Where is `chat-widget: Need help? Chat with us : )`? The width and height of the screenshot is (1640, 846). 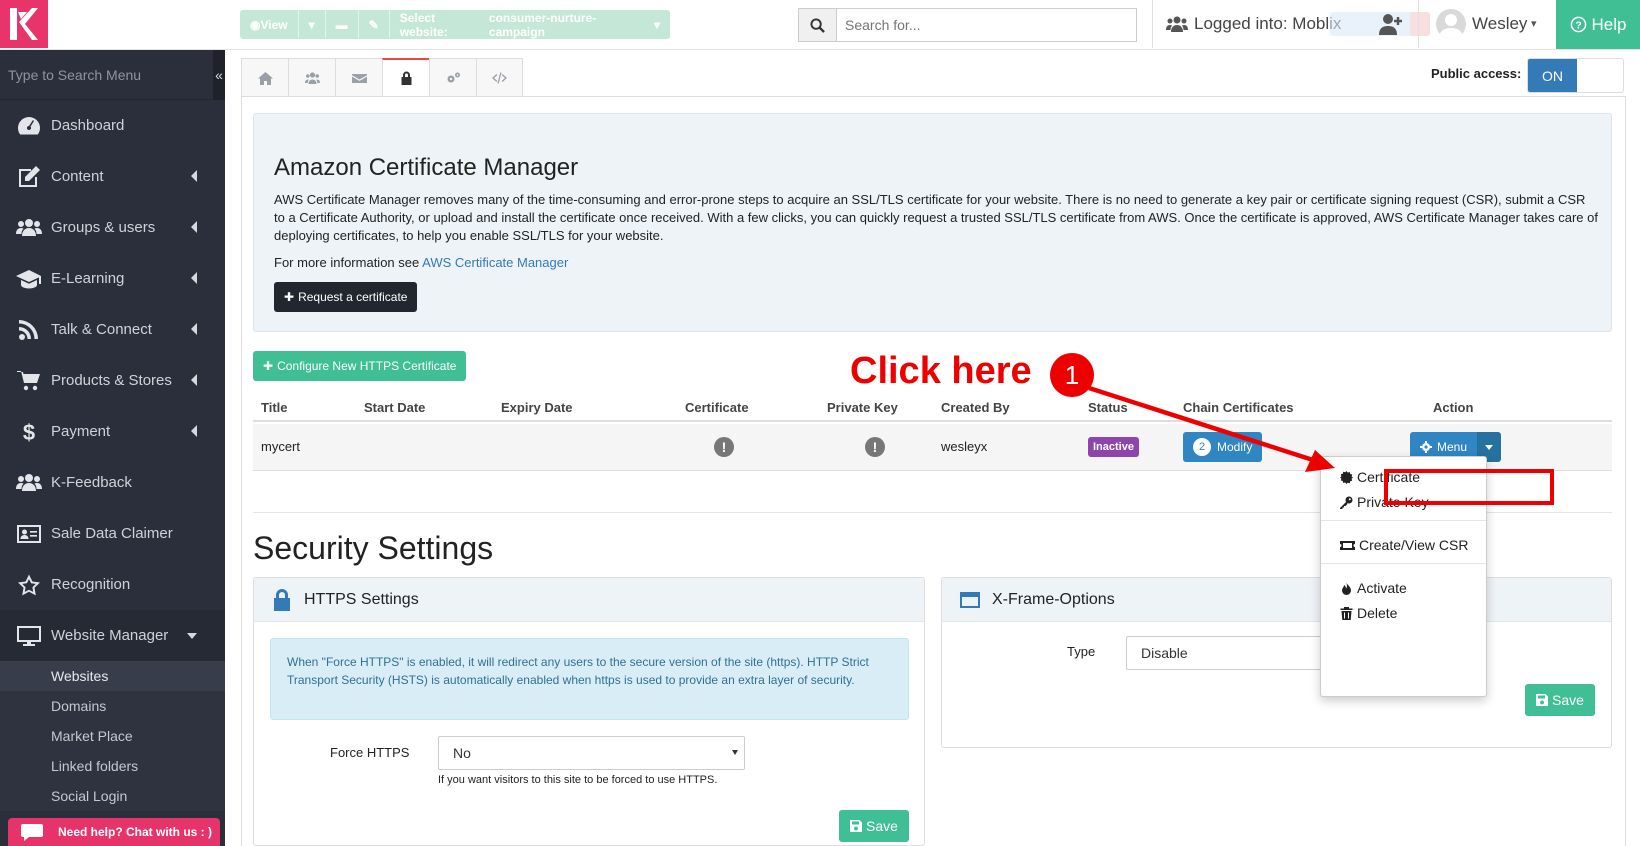 chat-widget: Need help? Chat with us : ) is located at coordinates (114, 832).